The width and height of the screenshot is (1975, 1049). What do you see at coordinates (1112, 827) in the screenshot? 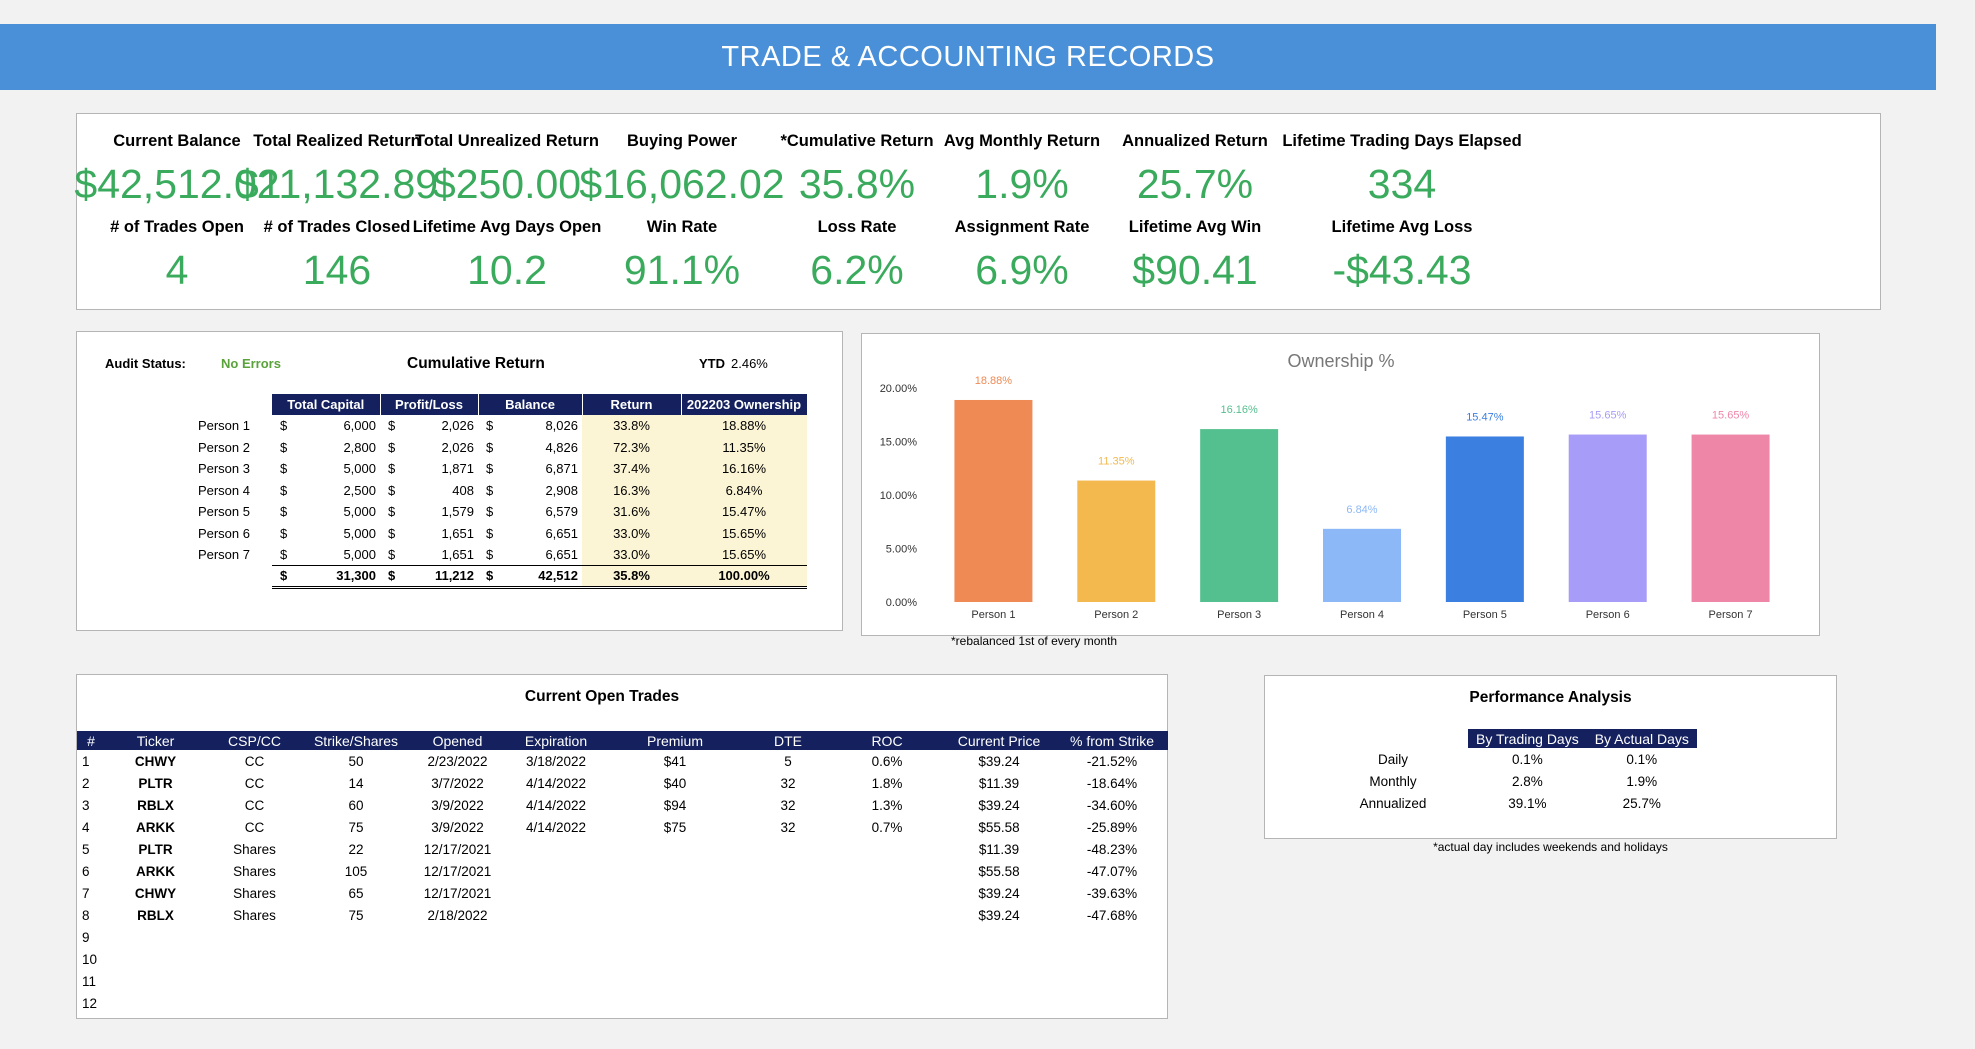
I see `trades-cell: -25.89%` at bounding box center [1112, 827].